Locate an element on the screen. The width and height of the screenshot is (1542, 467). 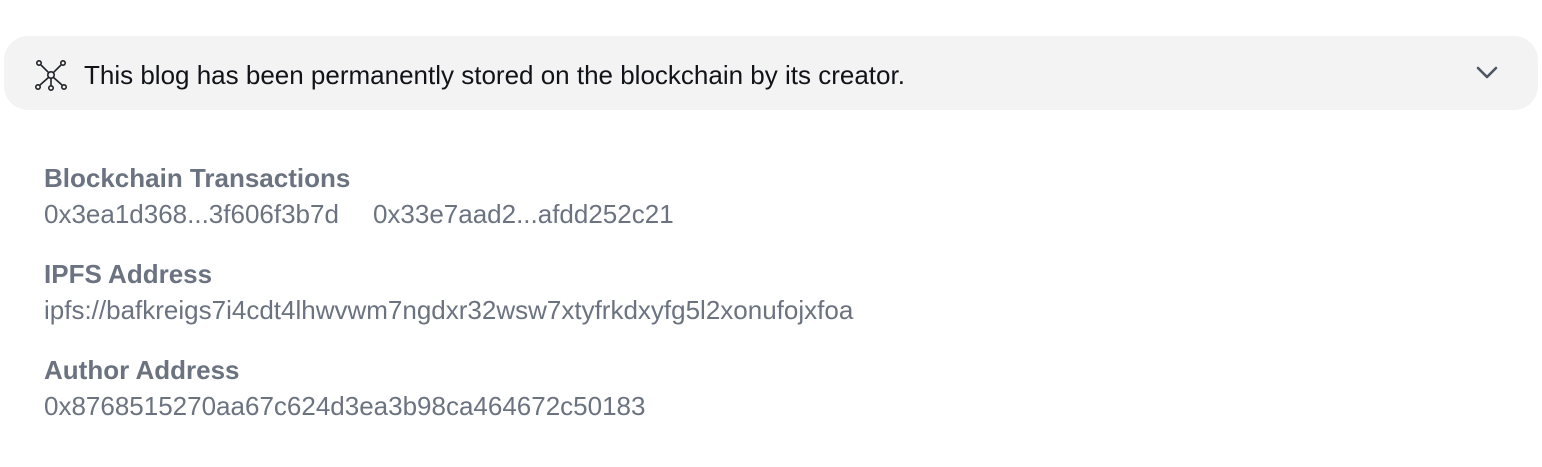
transaction-link: 0x33e7aad2...afdd252c21 is located at coordinates (523, 214).